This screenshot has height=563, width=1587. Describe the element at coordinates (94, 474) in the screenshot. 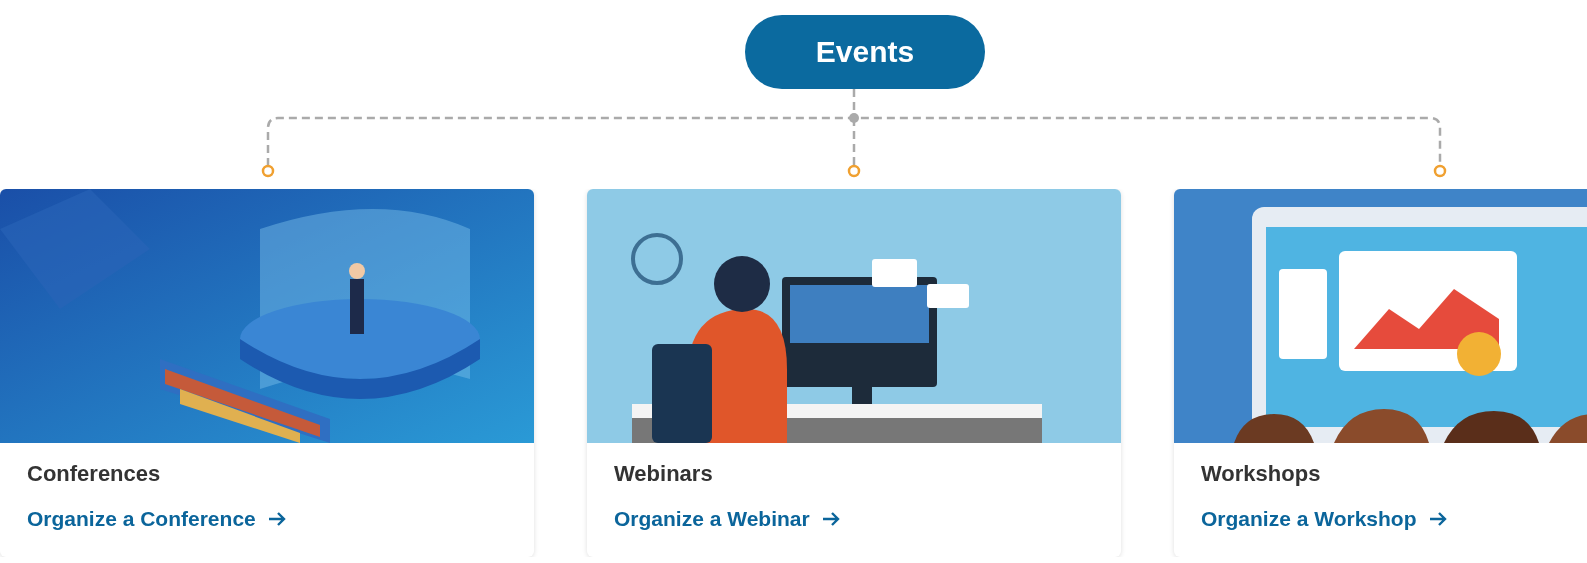

I see `card-title: Conferences` at that location.